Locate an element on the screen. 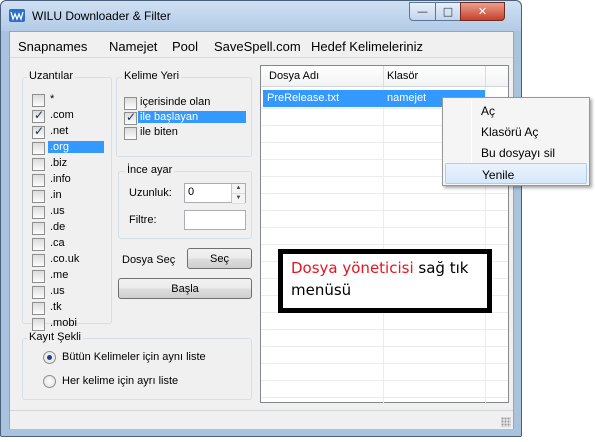  menu-savespell: SaveSpell.com is located at coordinates (257, 46).